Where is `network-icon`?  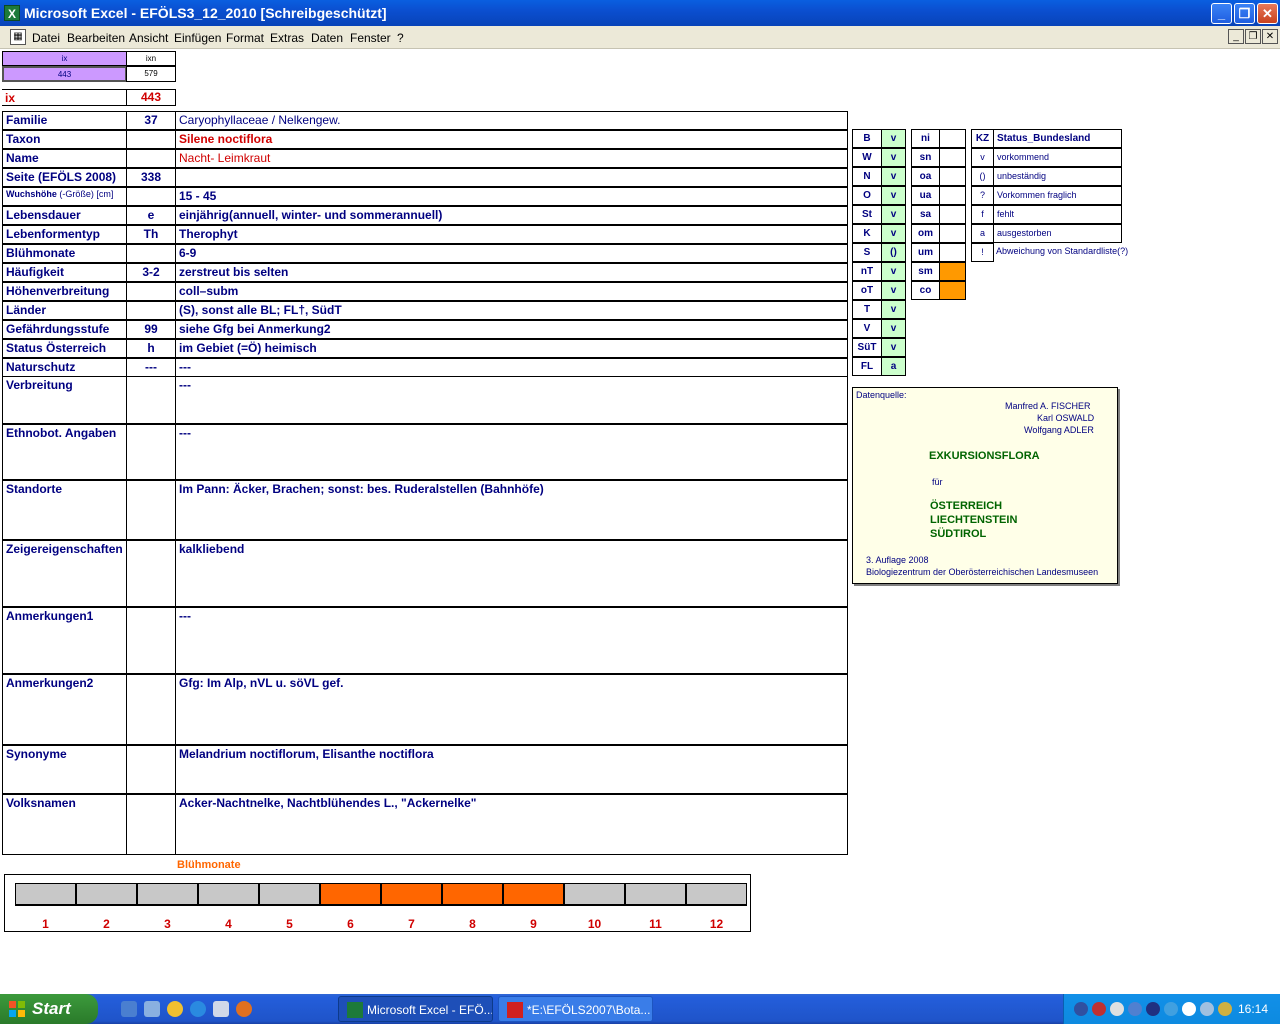
network-icon is located at coordinates (1081, 1009).